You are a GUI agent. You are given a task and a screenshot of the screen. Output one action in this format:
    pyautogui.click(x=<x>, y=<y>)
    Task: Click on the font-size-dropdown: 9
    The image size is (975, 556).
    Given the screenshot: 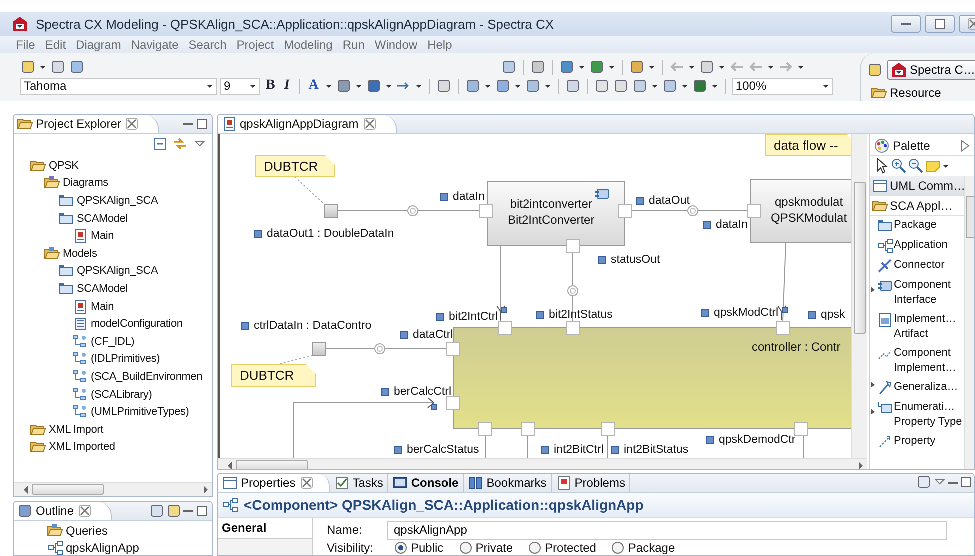 What is the action you would take?
    pyautogui.click(x=240, y=86)
    